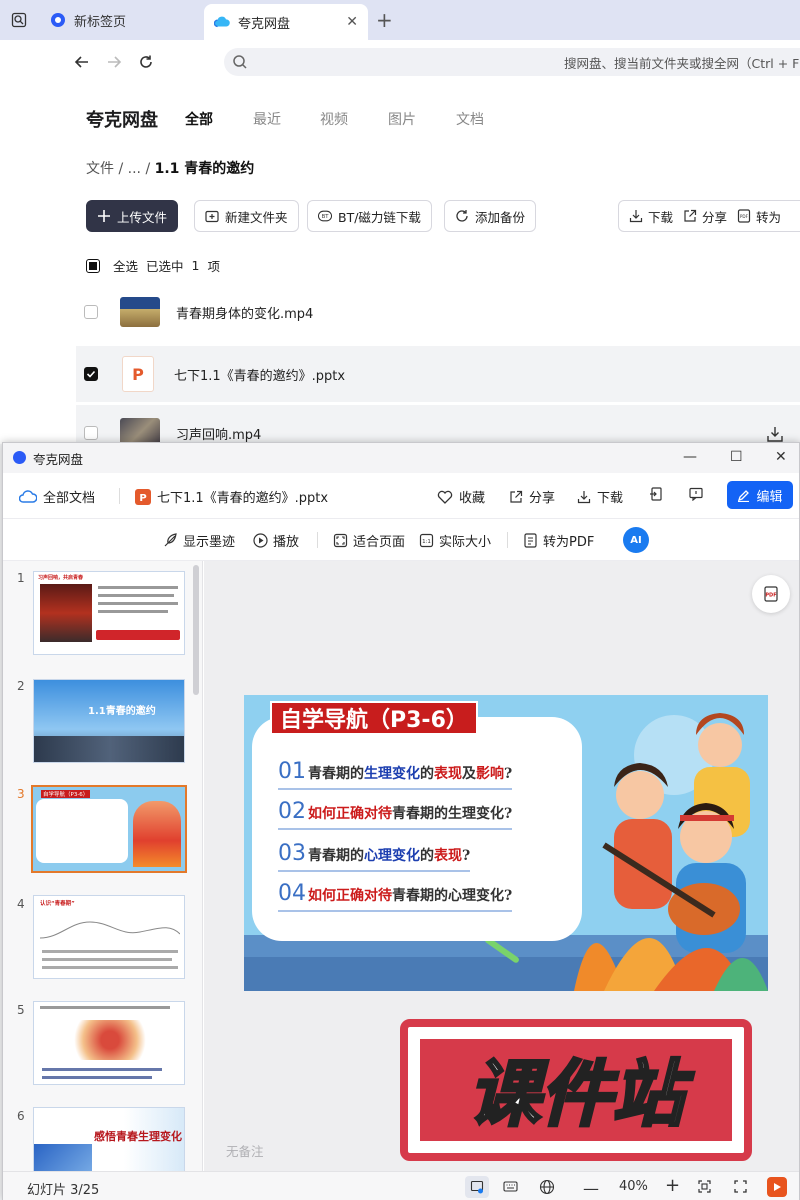 The width and height of the screenshot is (800, 1200). I want to click on slide-thumbnail-6: 感悟青春生理变化, so click(109, 1139).